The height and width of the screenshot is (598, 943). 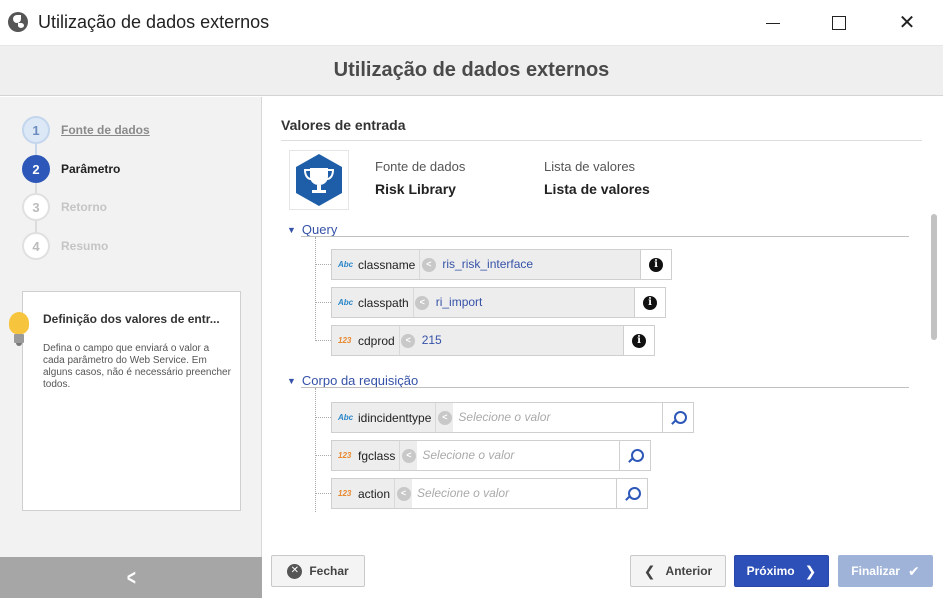 I want to click on chevron-right-icon: ❯, so click(x=810, y=570).